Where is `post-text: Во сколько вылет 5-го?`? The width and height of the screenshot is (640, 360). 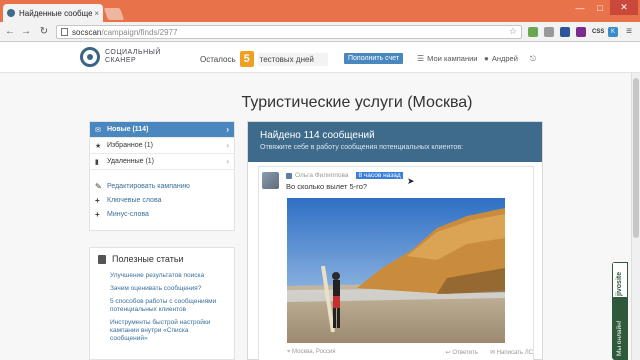
post-text: Во сколько вылет 5-го? is located at coordinates (327, 186).